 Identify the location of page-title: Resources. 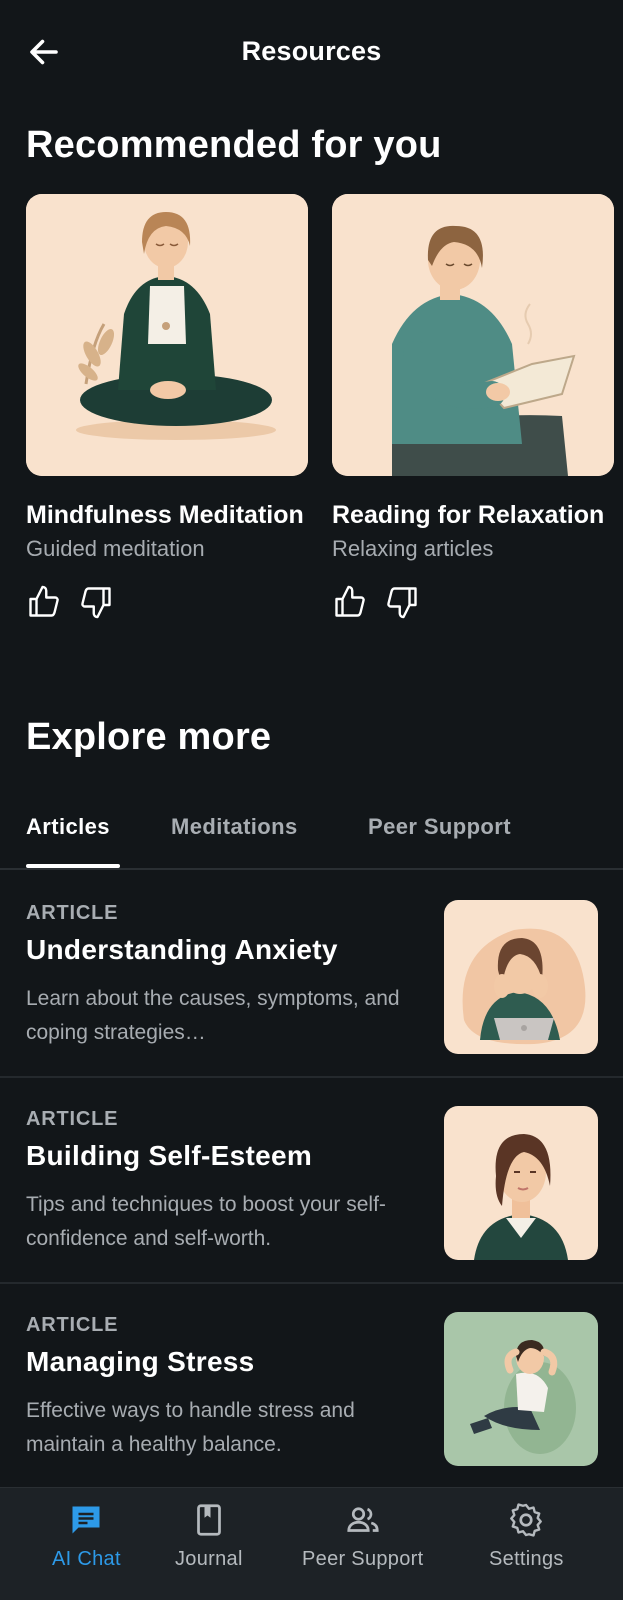
(311, 51).